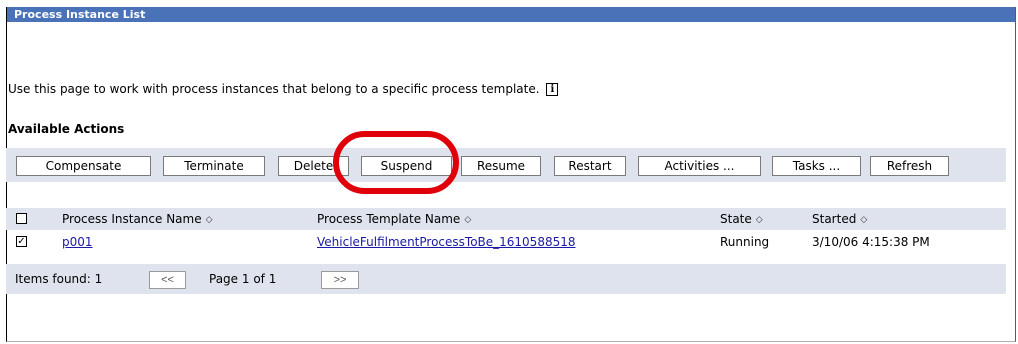 The width and height of the screenshot is (1018, 344). What do you see at coordinates (446, 242) in the screenshot?
I see `template-name-link: VehicleFulfilmentProcessToBe_1610588518` at bounding box center [446, 242].